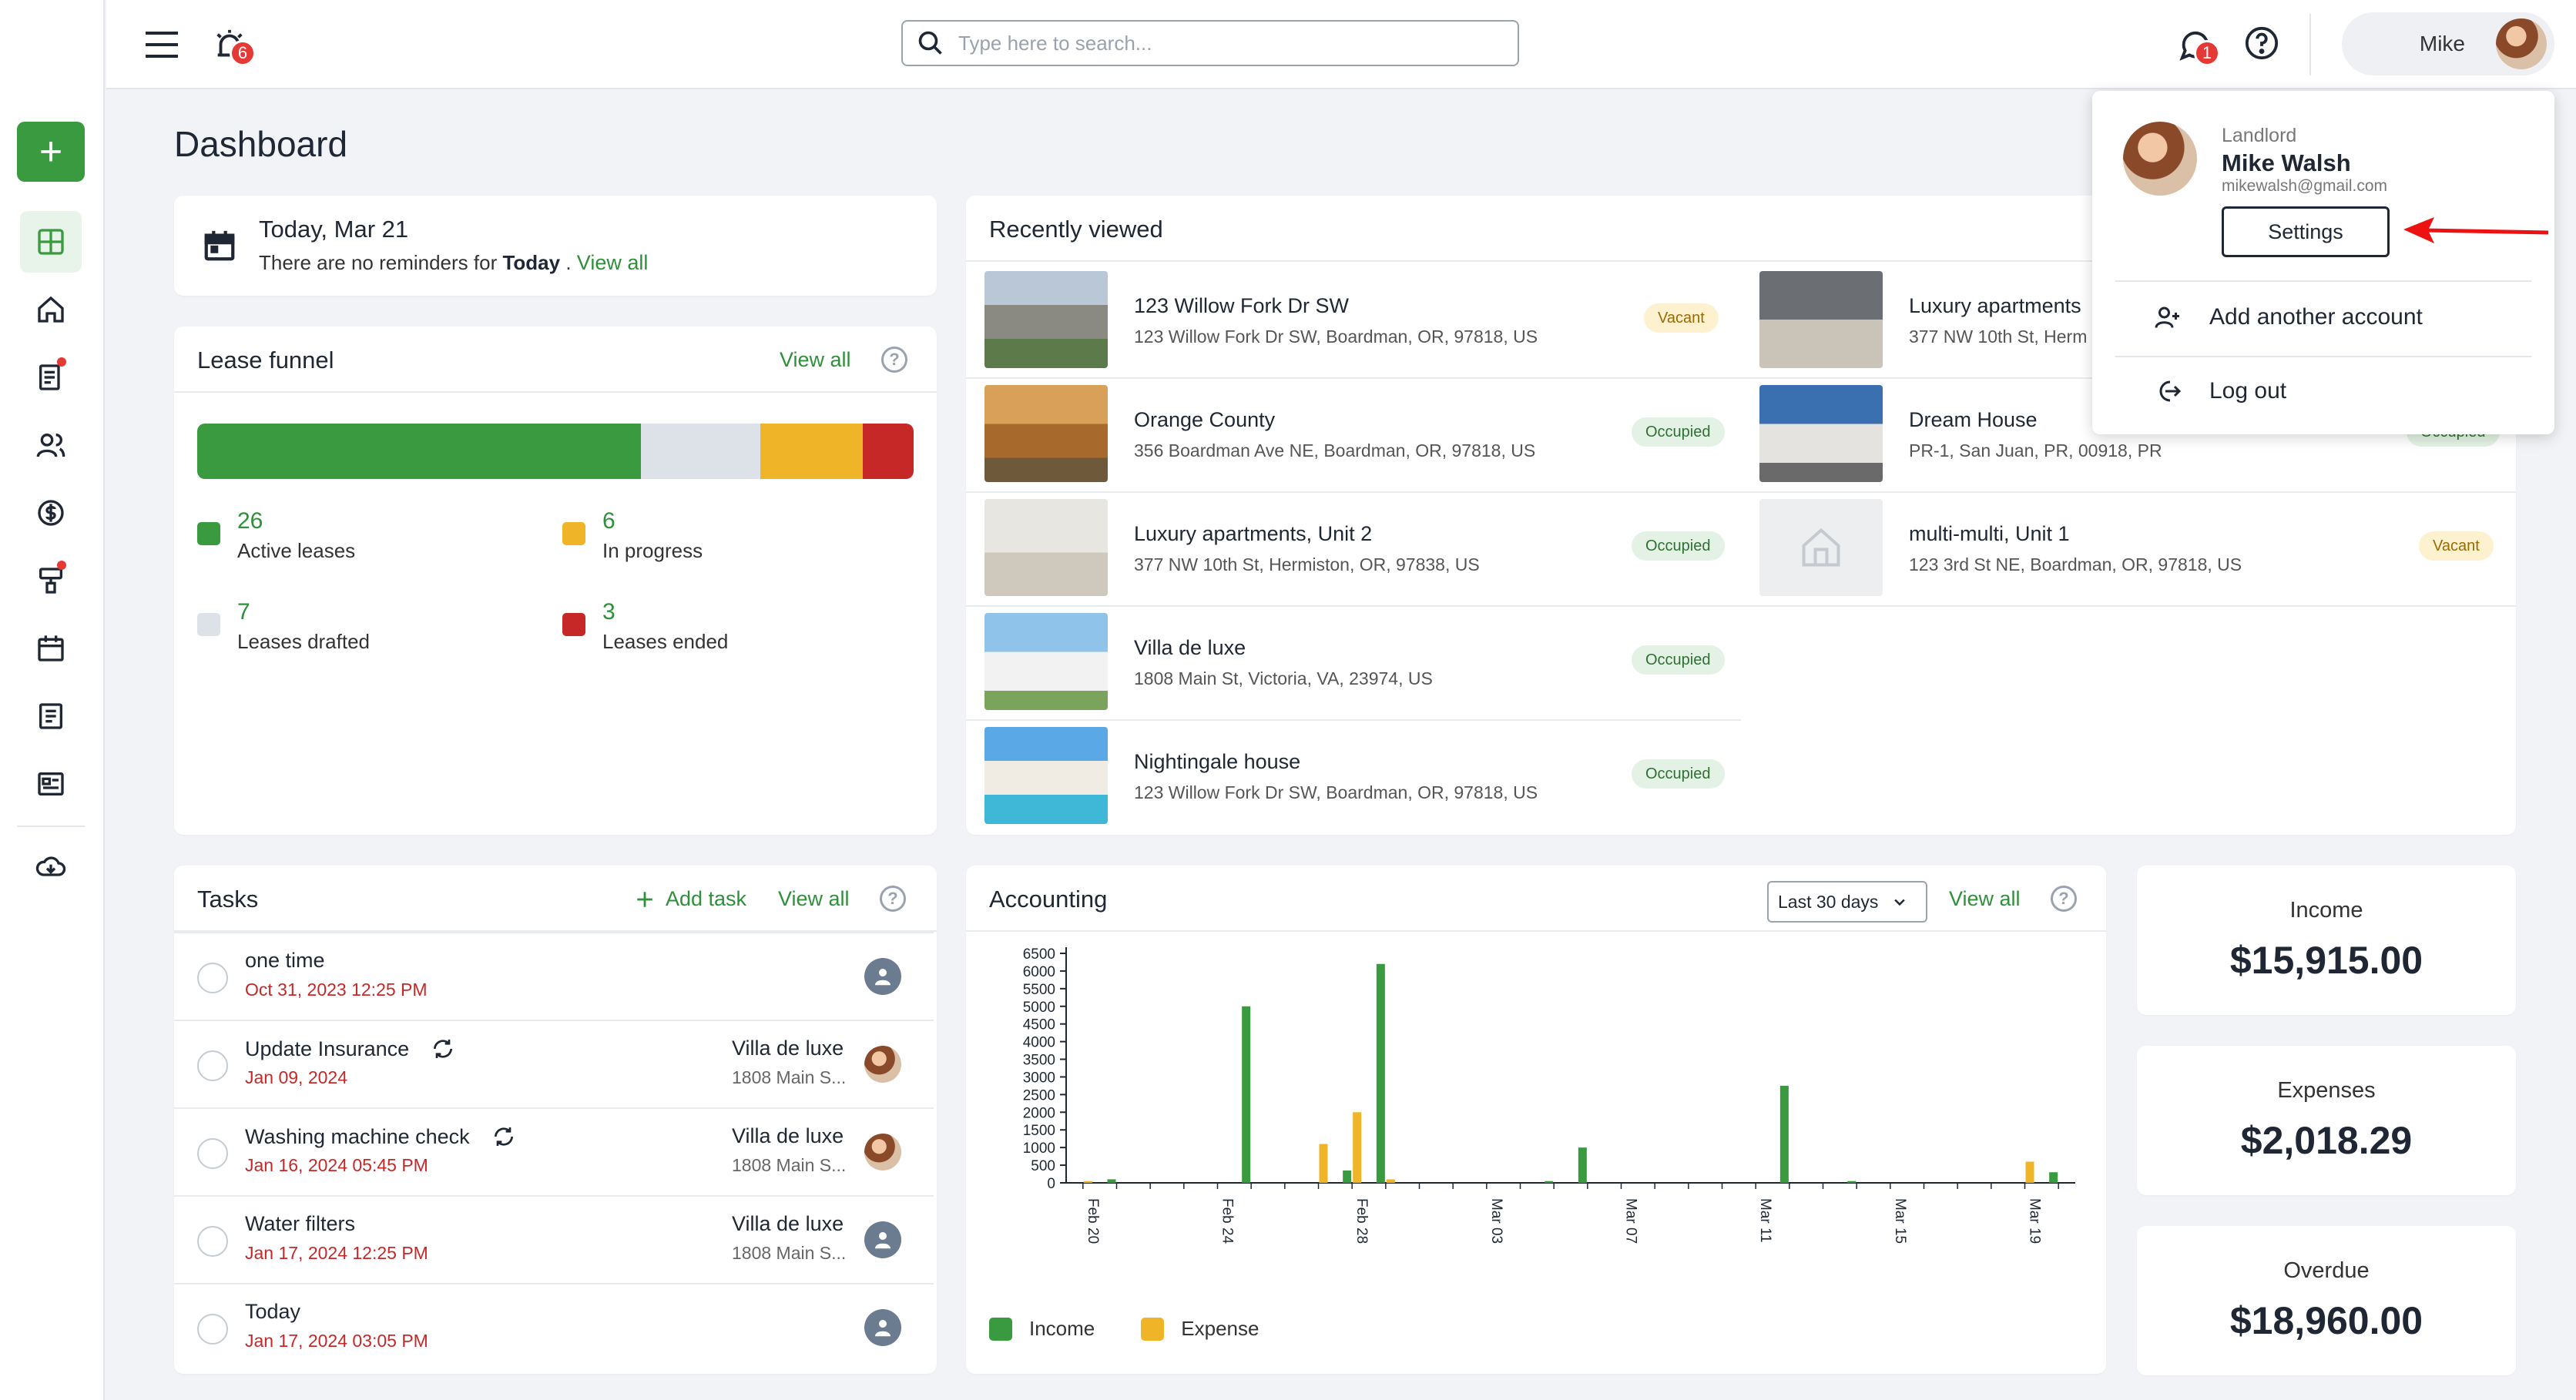  I want to click on date-range-select: Last 30 days, so click(1847, 902).